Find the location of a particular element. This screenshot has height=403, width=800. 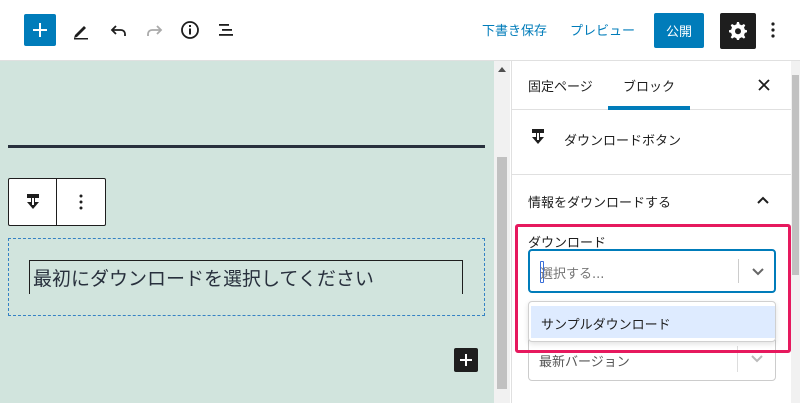

sidebar-tabs: 固定ページ ブロック is located at coordinates (652, 85).